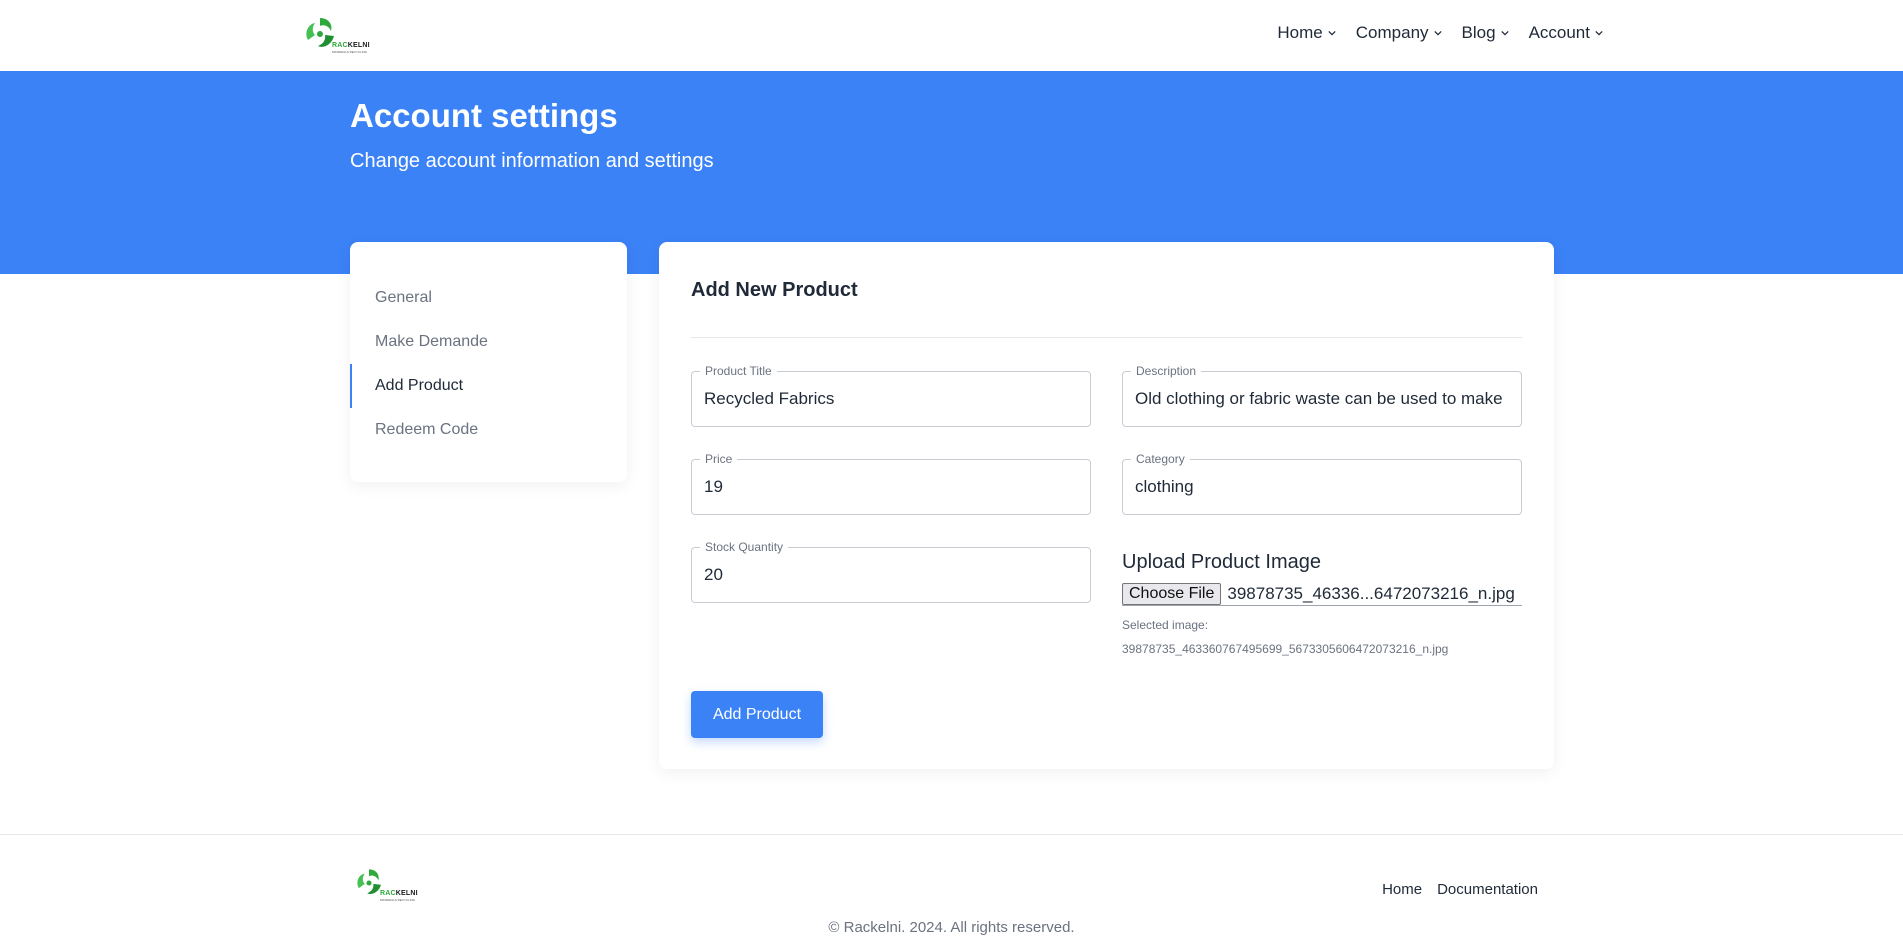 The width and height of the screenshot is (1903, 948). What do you see at coordinates (1222, 562) in the screenshot?
I see `upload-image-title: Upload Product Image` at bounding box center [1222, 562].